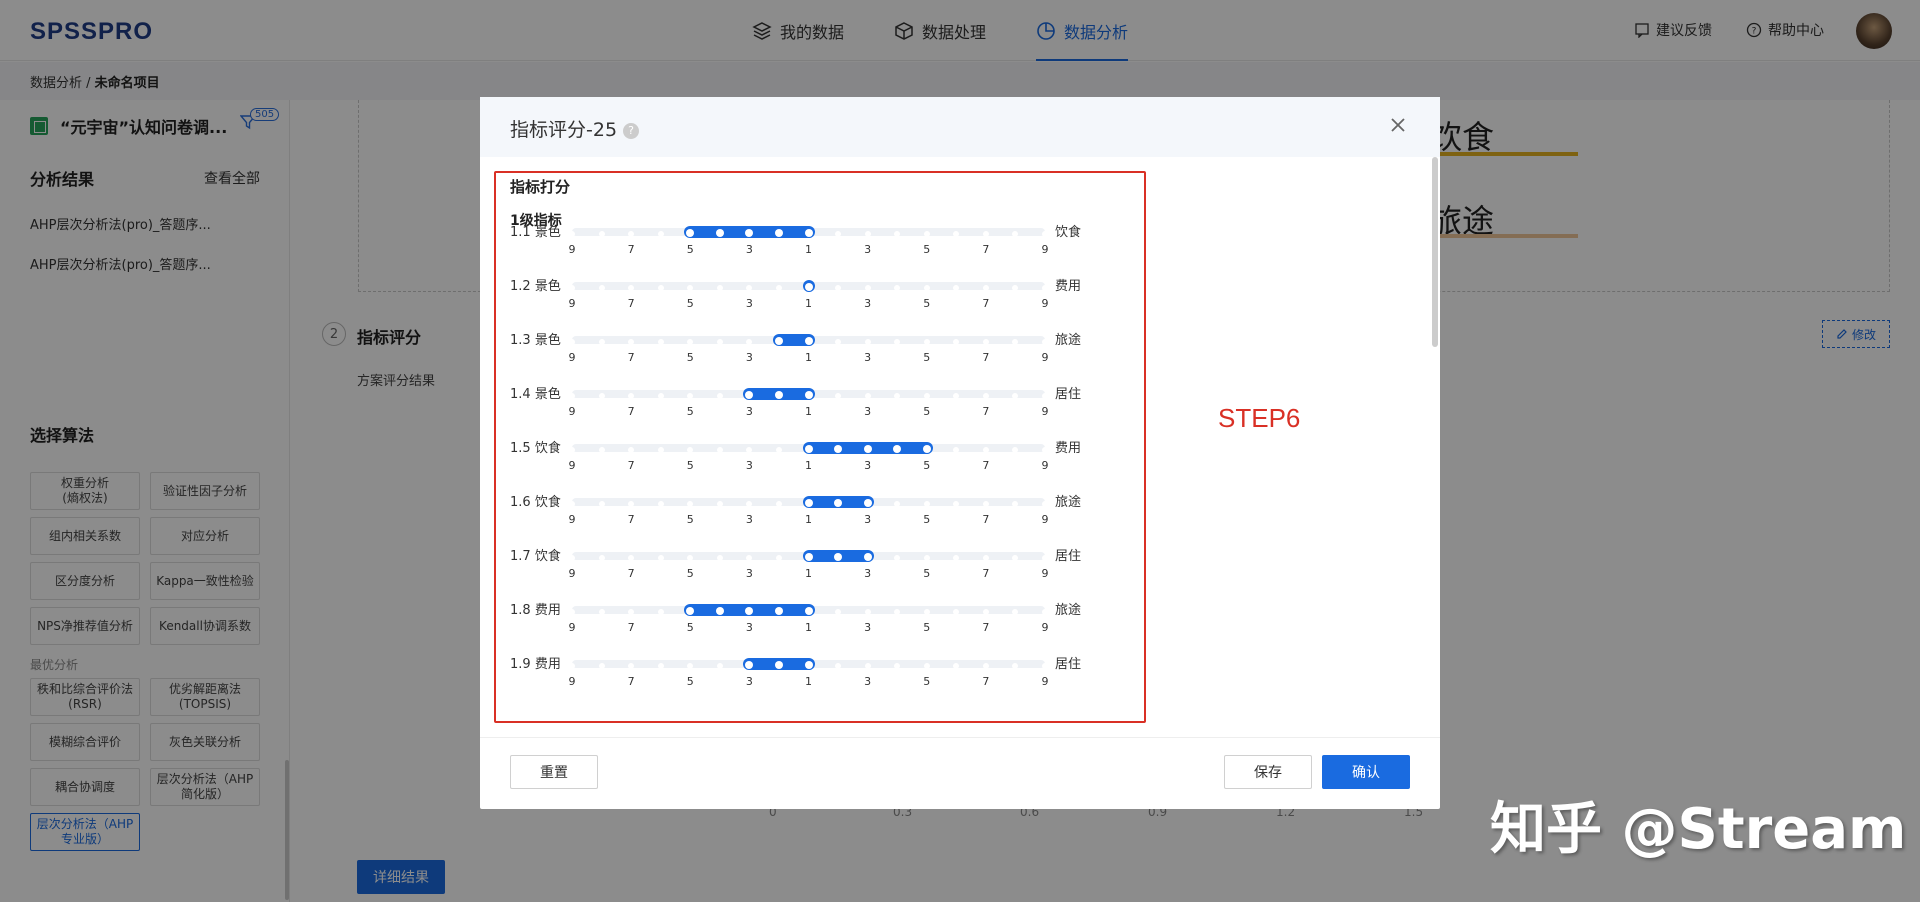  I want to click on help-icon: ?, so click(631, 130).